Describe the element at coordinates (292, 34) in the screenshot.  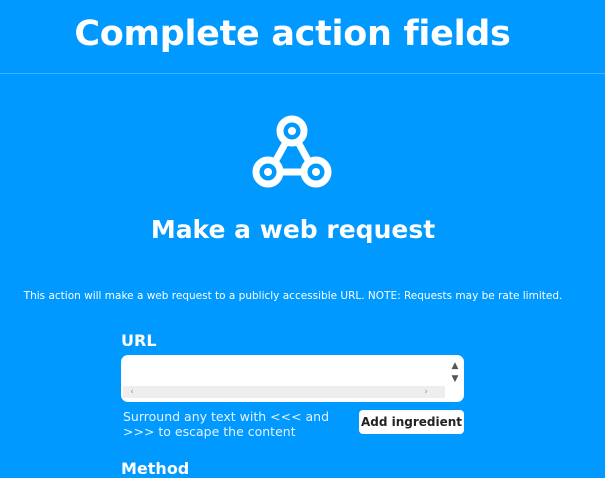
I see `page-title: Complete action fields` at that location.